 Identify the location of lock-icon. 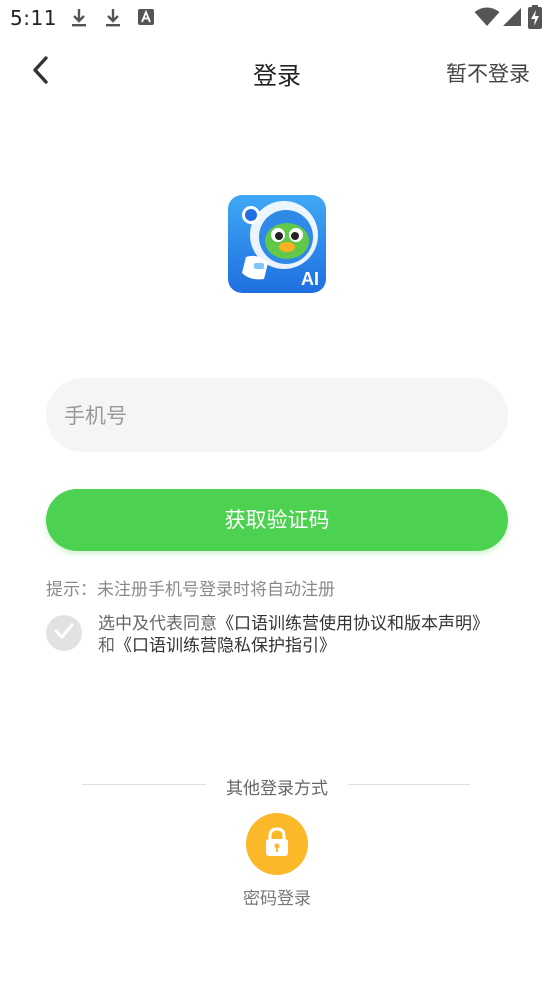
(277, 844).